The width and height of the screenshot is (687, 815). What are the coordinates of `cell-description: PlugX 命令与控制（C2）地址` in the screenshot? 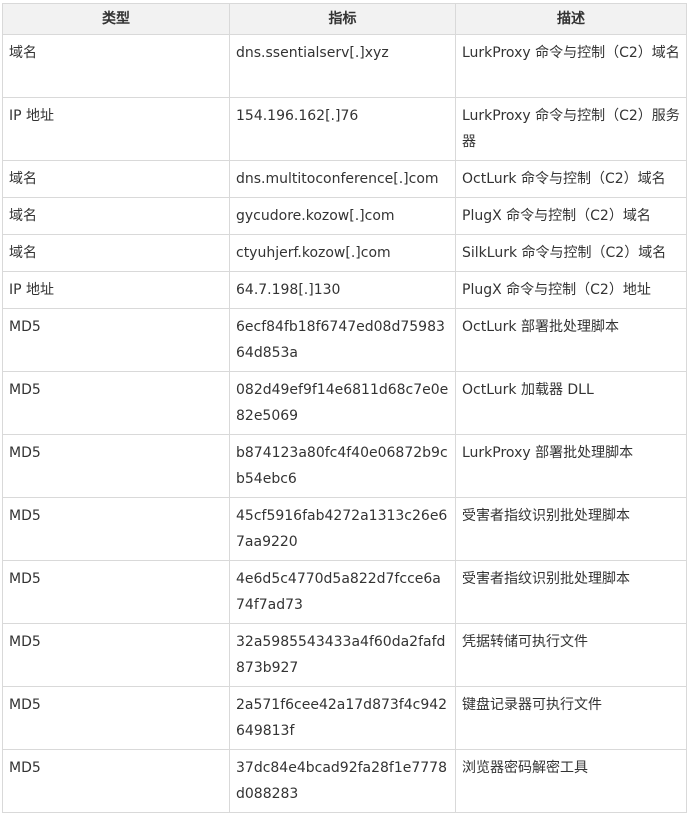 It's located at (571, 290).